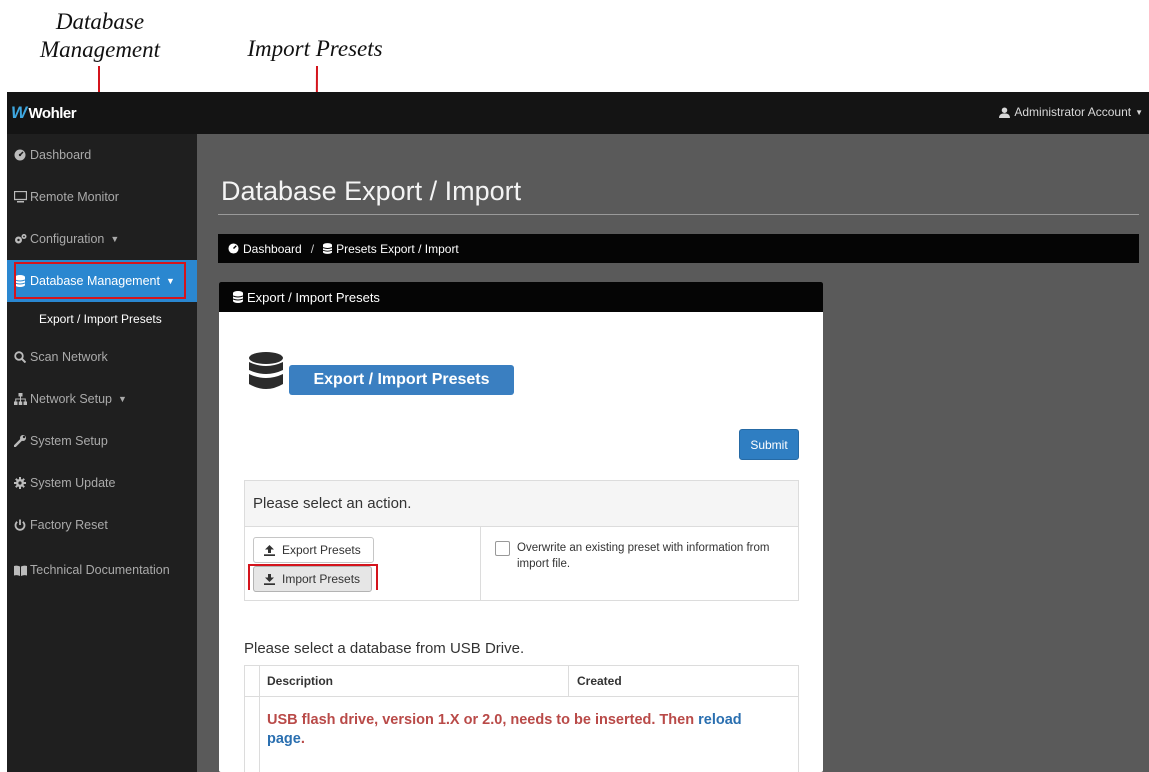  Describe the element at coordinates (61, 155) in the screenshot. I see `sidebar-item-label: Dashboard` at that location.